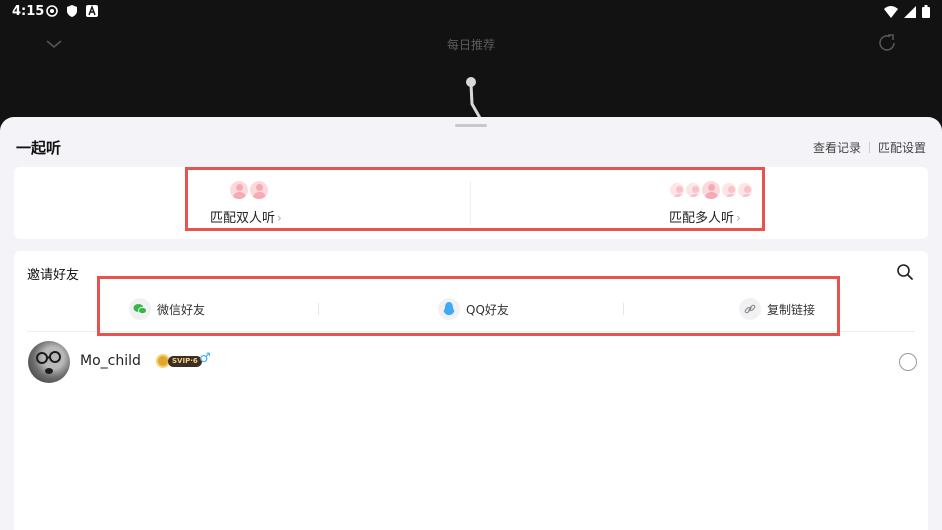 The image size is (942, 530). I want to click on player-header: 每日推荐, so click(471, 44).